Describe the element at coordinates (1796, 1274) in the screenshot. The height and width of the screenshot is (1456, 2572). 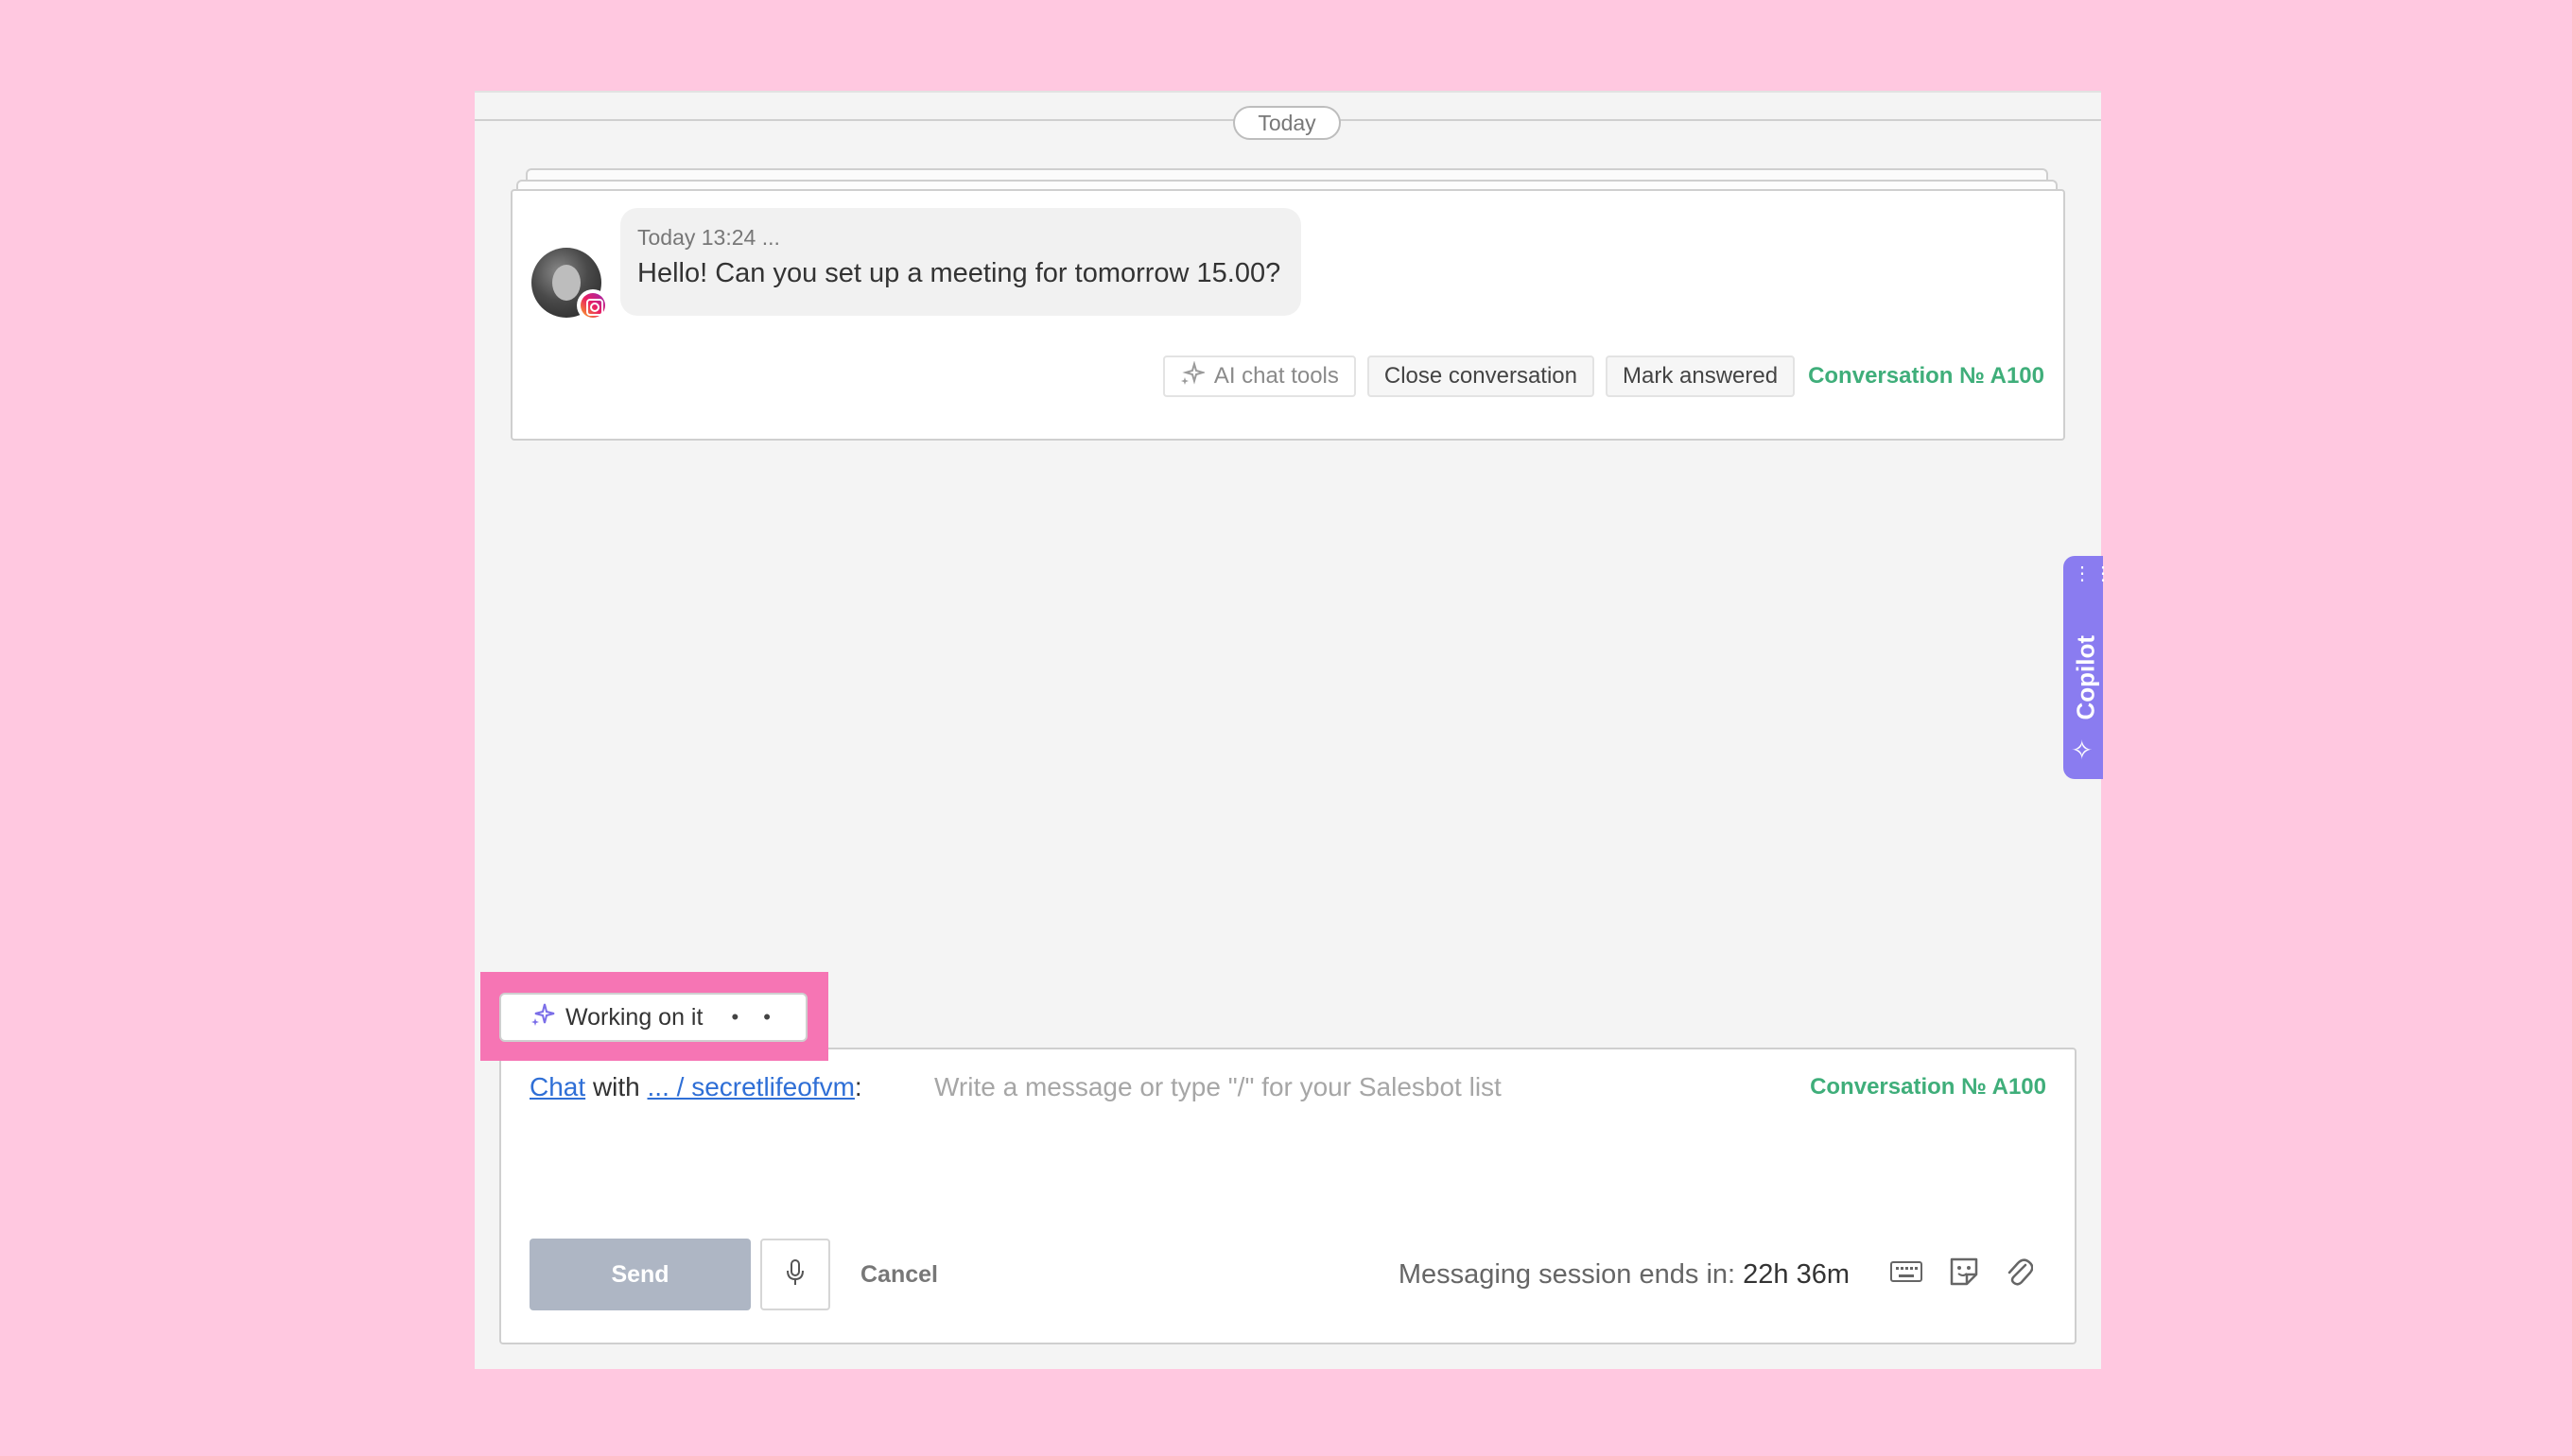
I see `session-value: 22h 36m` at that location.